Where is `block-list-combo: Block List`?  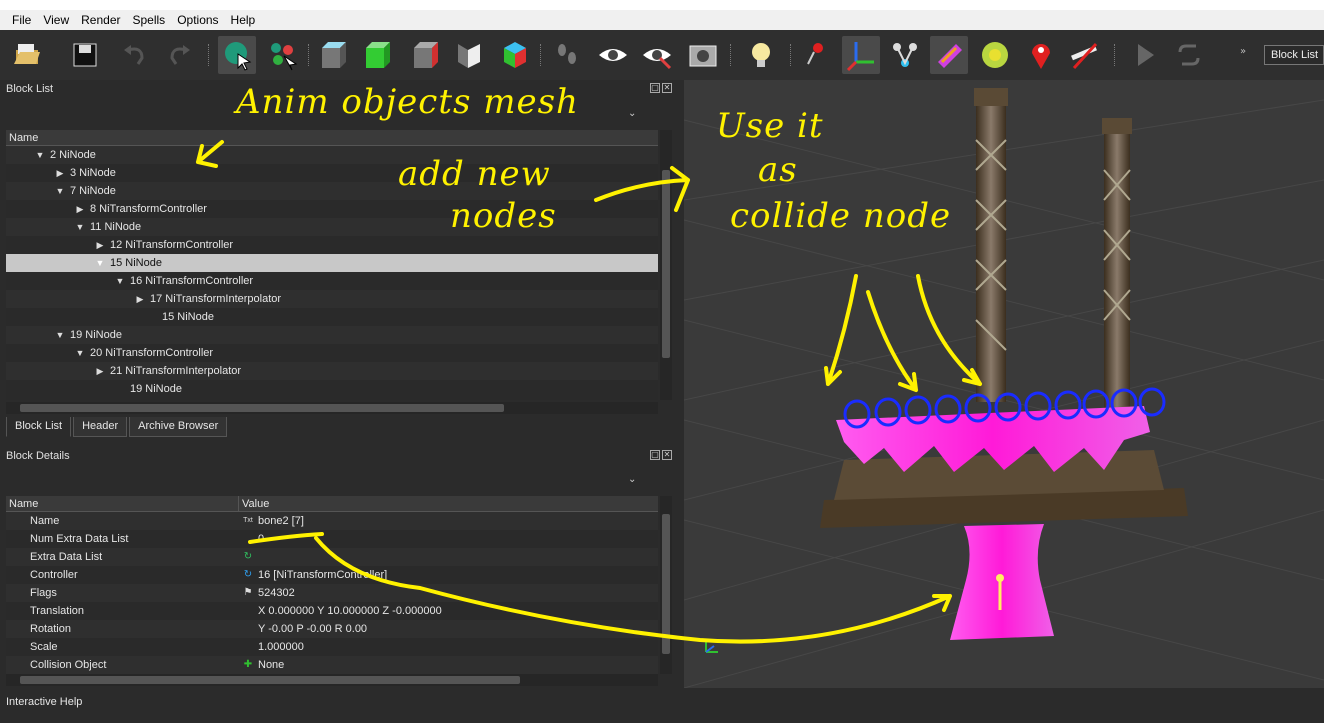 block-list-combo: Block List is located at coordinates (1294, 55).